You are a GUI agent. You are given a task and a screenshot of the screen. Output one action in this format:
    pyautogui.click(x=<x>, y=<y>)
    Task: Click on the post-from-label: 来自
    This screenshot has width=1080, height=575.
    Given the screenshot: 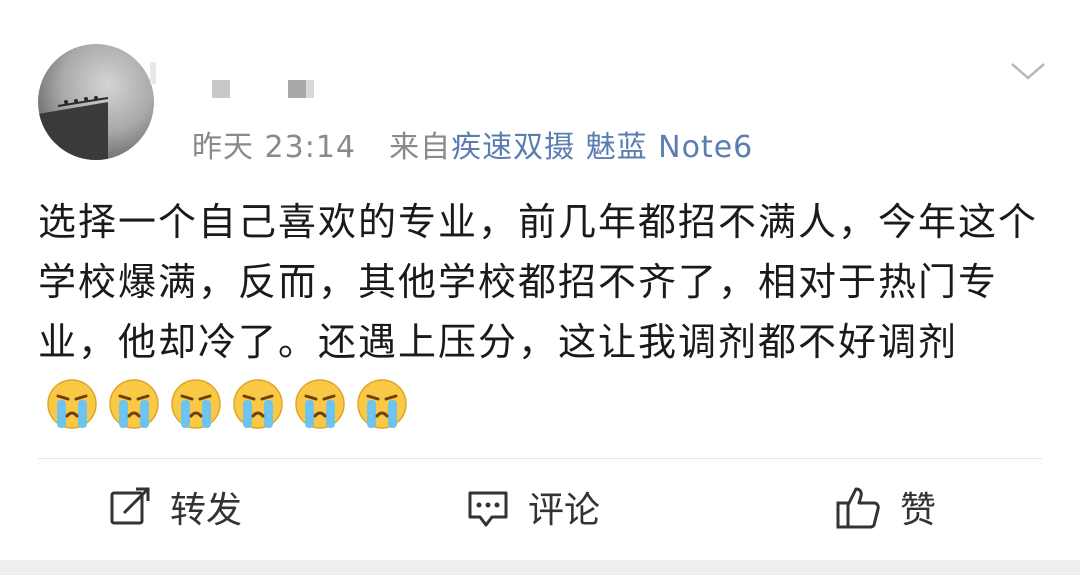 What is the action you would take?
    pyautogui.click(x=420, y=147)
    